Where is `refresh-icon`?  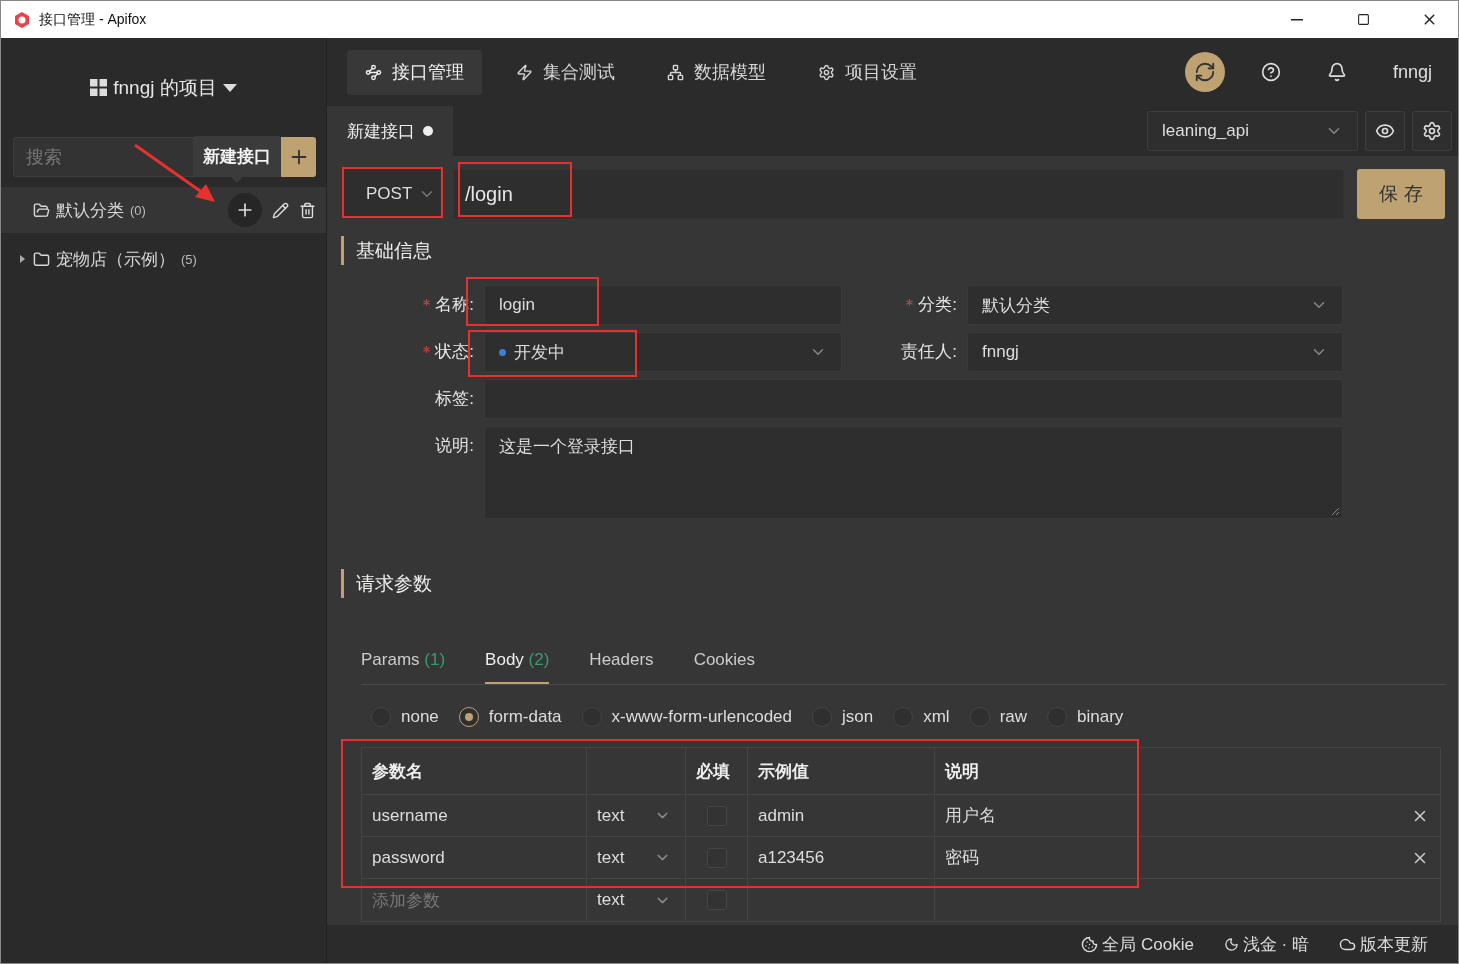 refresh-icon is located at coordinates (1204, 72).